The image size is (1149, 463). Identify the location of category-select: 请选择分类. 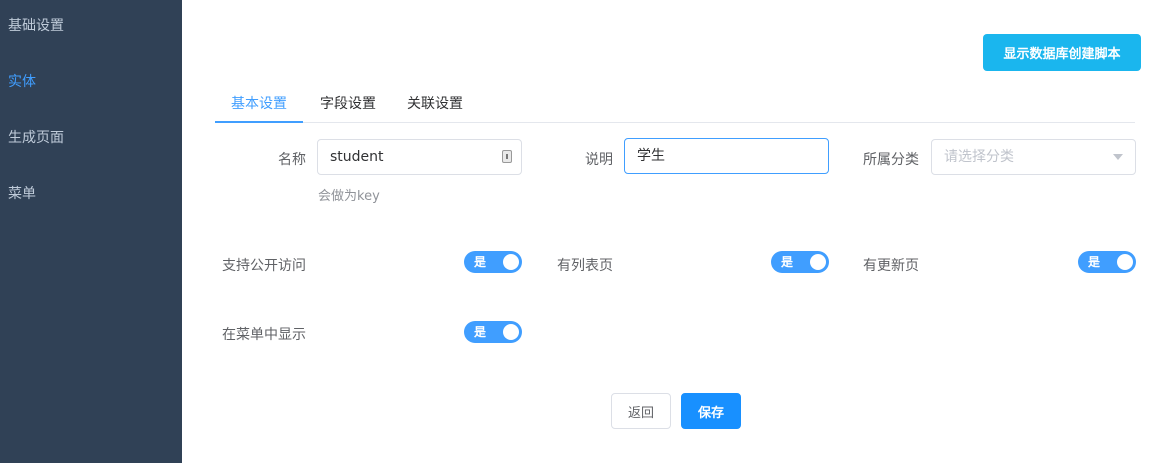
(1033, 157).